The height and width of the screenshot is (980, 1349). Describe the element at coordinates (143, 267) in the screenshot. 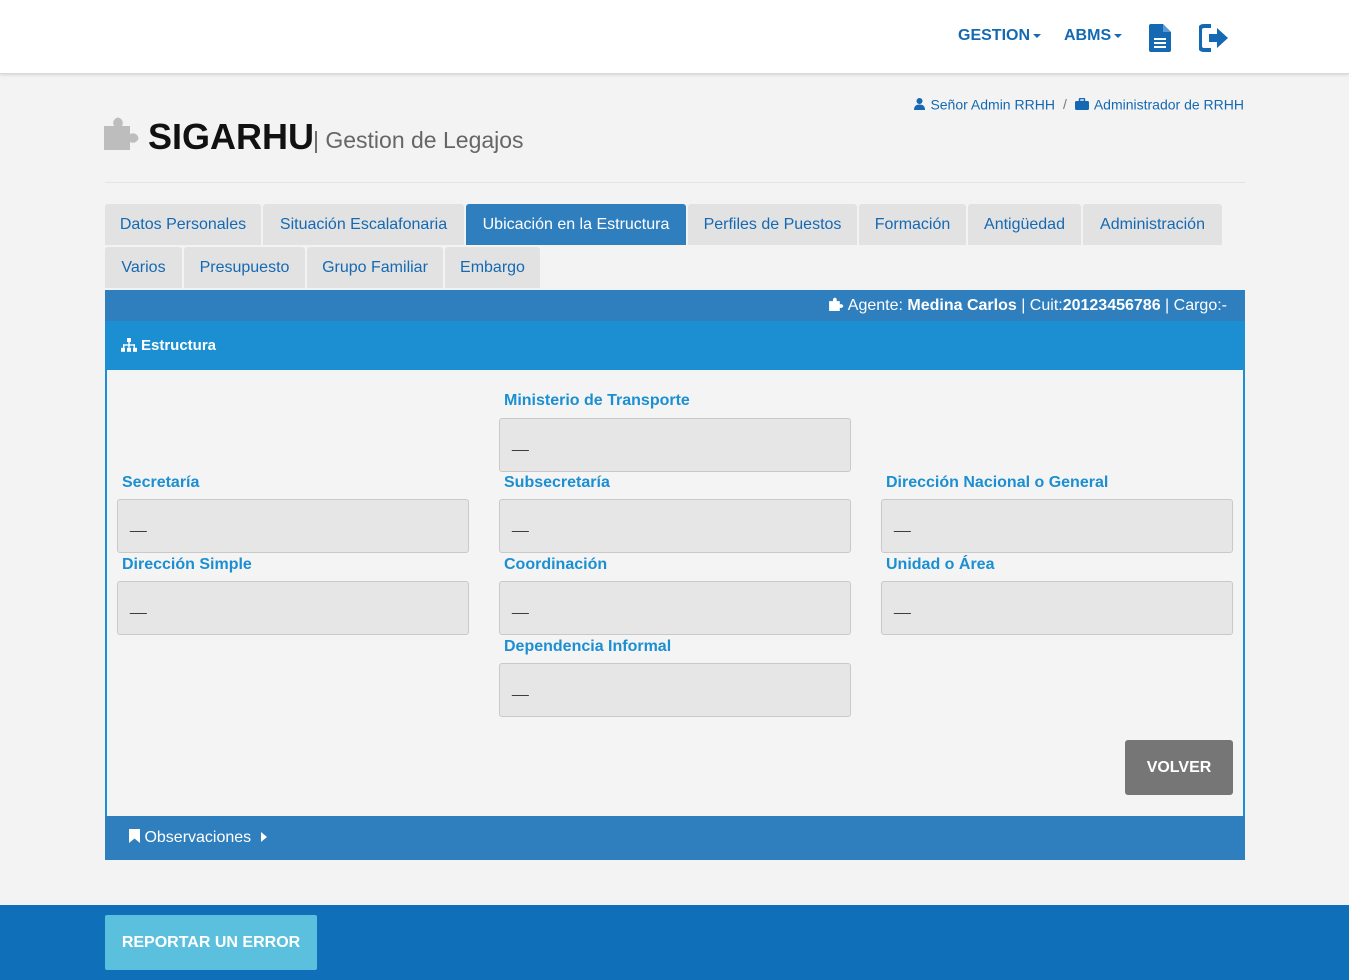

I see `tab-varios: Varios` at that location.